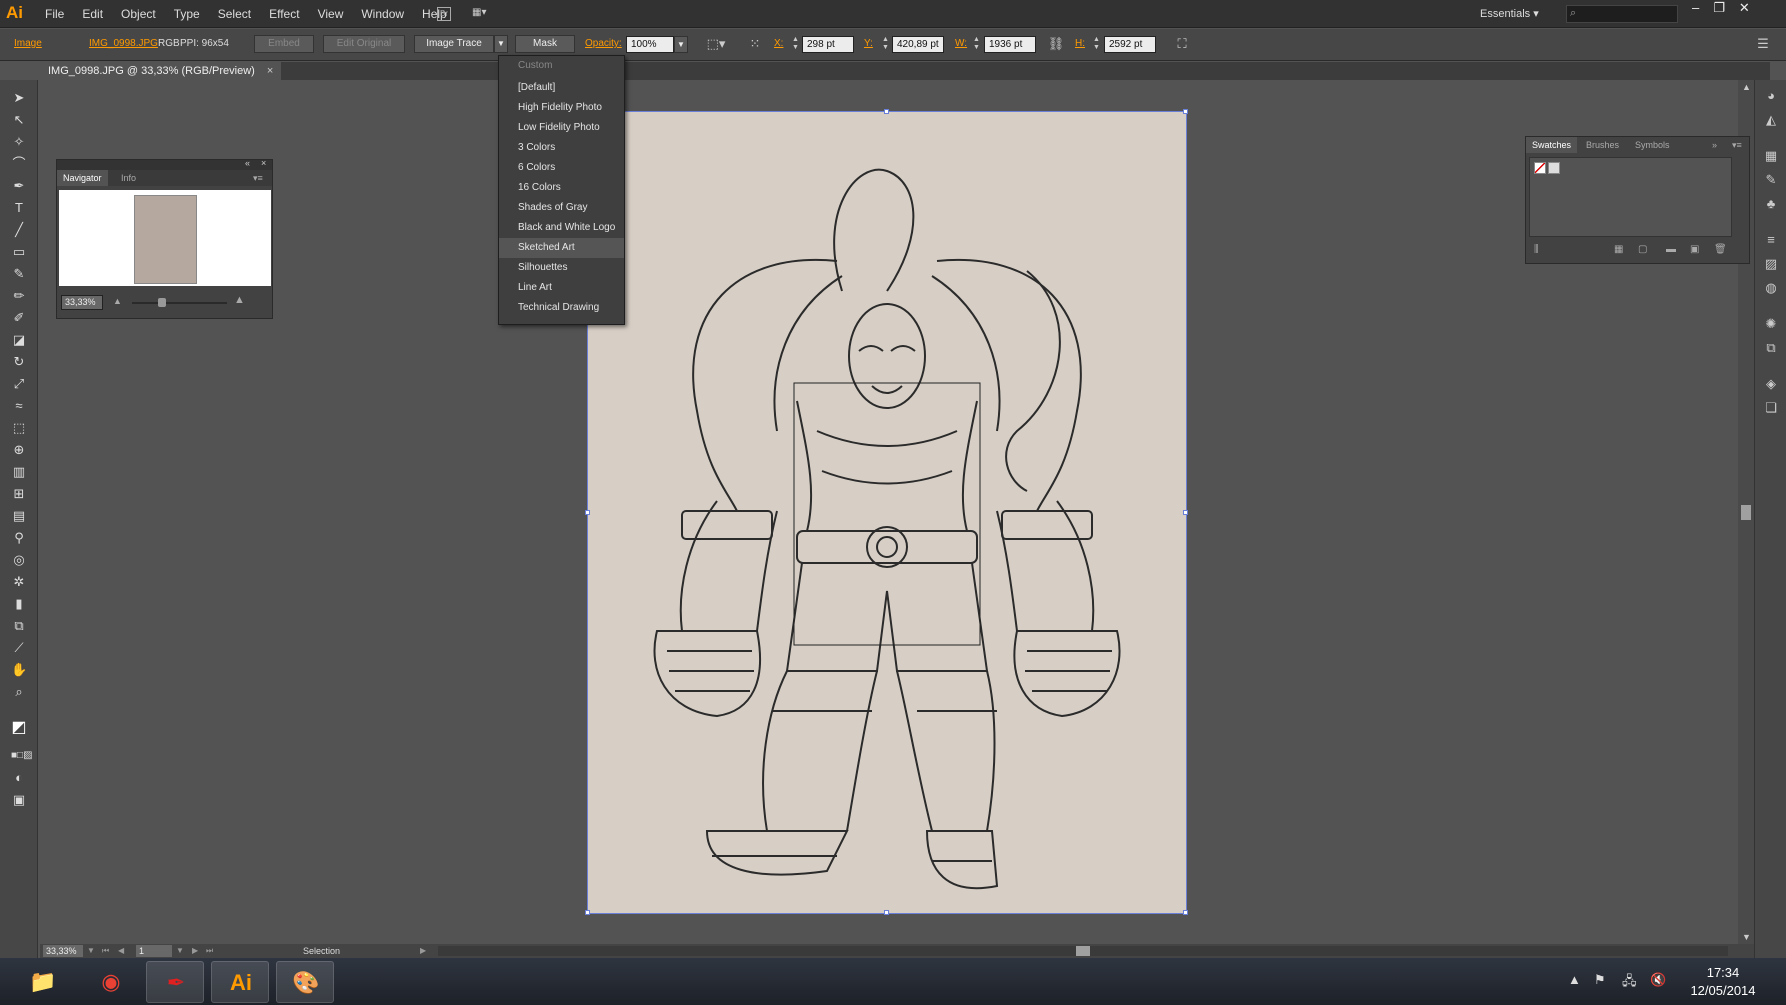 The image size is (1786, 1005). I want to click on color-mode-icons: ■□▨, so click(22, 756).